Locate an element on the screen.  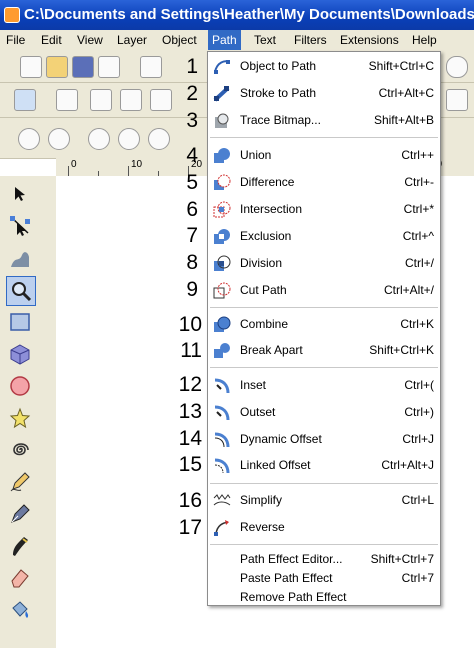
star-tool-icon is located at coordinates (20, 418).